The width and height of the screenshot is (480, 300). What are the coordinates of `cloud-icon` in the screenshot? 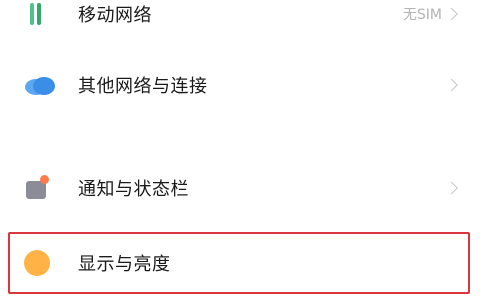 It's located at (40, 85).